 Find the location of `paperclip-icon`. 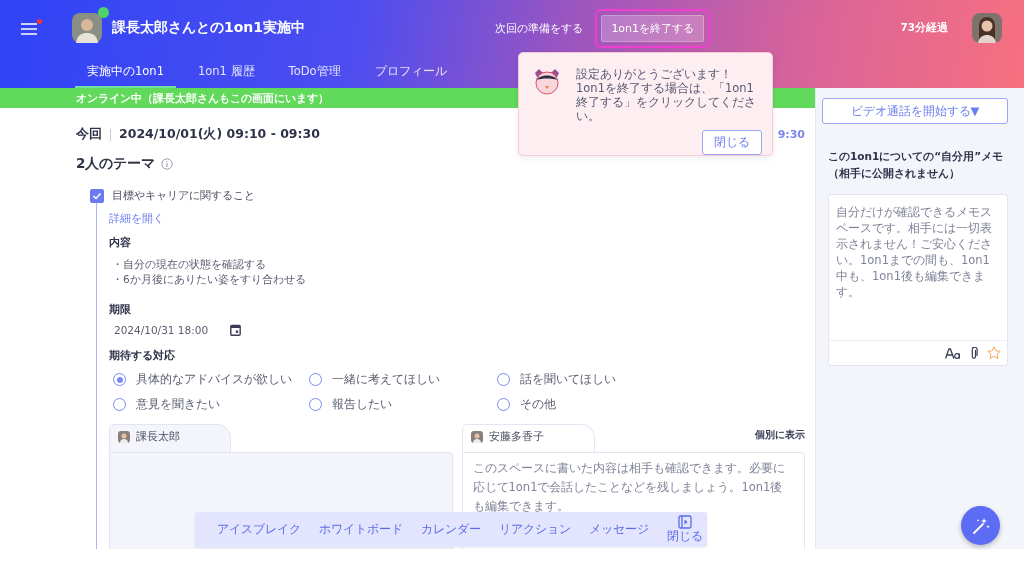

paperclip-icon is located at coordinates (974, 353).